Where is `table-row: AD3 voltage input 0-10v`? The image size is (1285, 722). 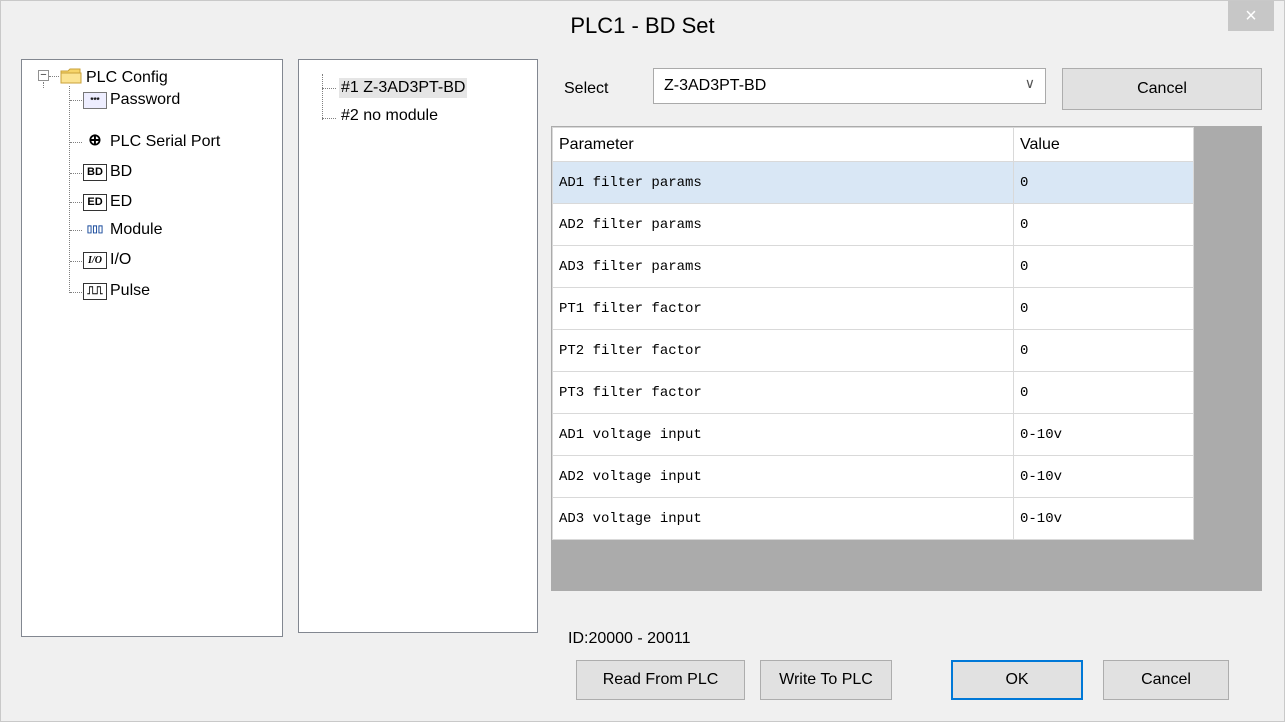 table-row: AD3 voltage input 0-10v is located at coordinates (873, 518).